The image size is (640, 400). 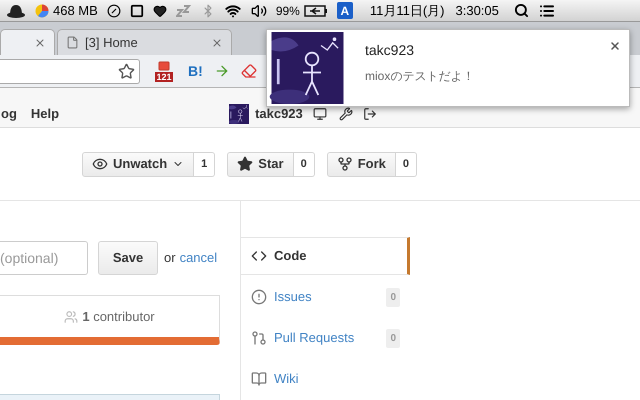 What do you see at coordinates (44, 258) in the screenshot?
I see `description-field: (optional)` at bounding box center [44, 258].